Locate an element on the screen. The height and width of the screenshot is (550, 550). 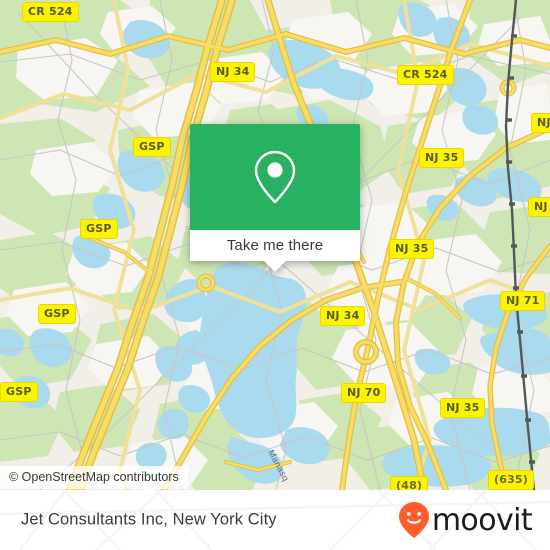
route-shield-edge-ne-1: NJ is located at coordinates (540, 123).